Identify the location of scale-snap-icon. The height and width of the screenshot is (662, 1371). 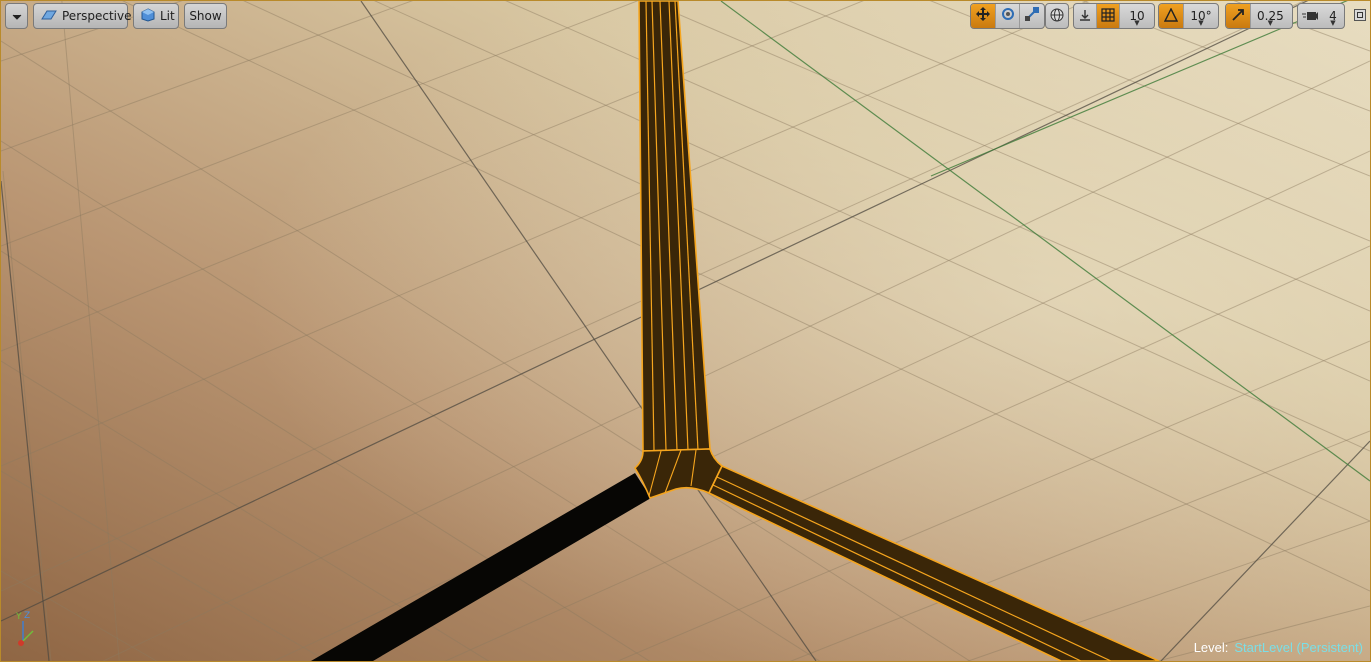
(1238, 16).